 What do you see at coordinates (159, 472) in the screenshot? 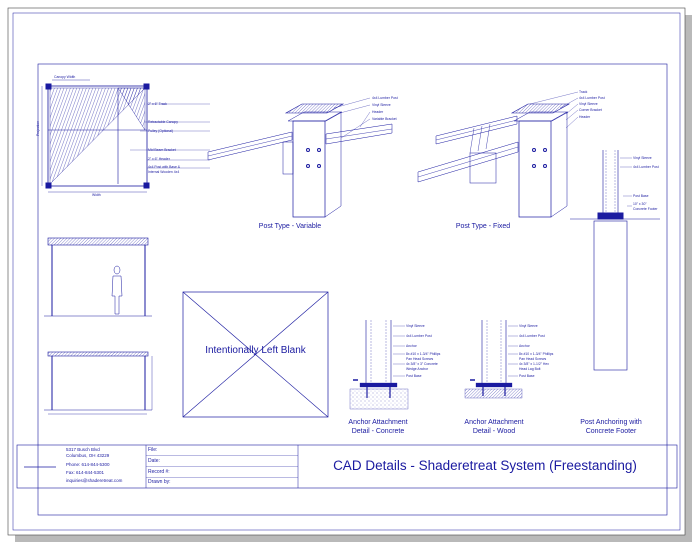
I see `field-record: Record #:` at bounding box center [159, 472].